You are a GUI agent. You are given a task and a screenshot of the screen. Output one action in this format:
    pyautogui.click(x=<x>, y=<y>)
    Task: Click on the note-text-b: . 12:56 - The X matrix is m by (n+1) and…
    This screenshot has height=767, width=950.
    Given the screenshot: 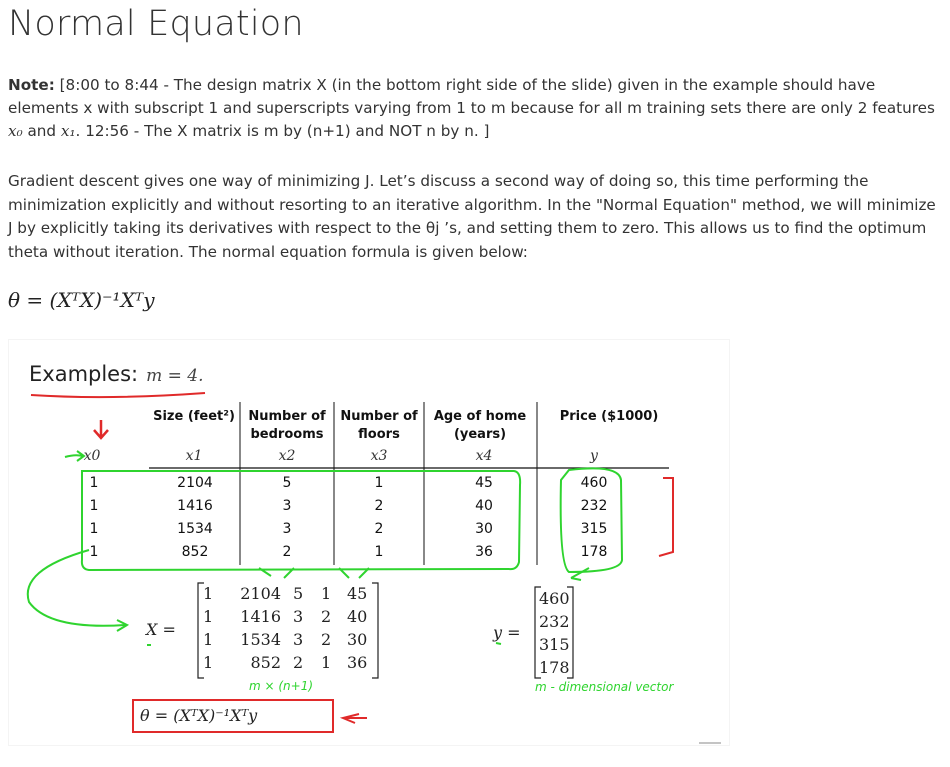 What is the action you would take?
    pyautogui.click(x=282, y=131)
    